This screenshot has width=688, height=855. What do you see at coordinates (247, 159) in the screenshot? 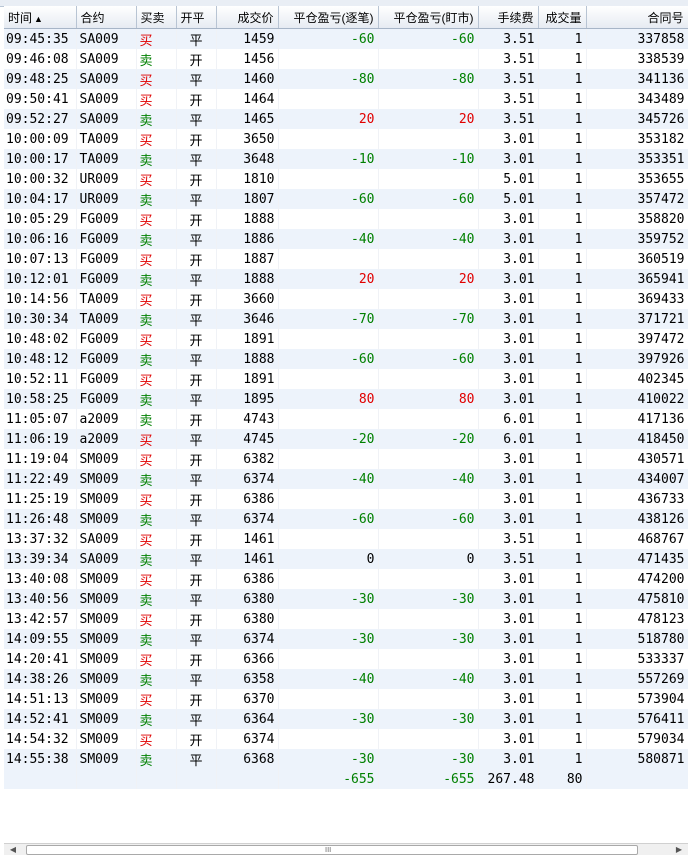
I see `cell-price: 3648` at bounding box center [247, 159].